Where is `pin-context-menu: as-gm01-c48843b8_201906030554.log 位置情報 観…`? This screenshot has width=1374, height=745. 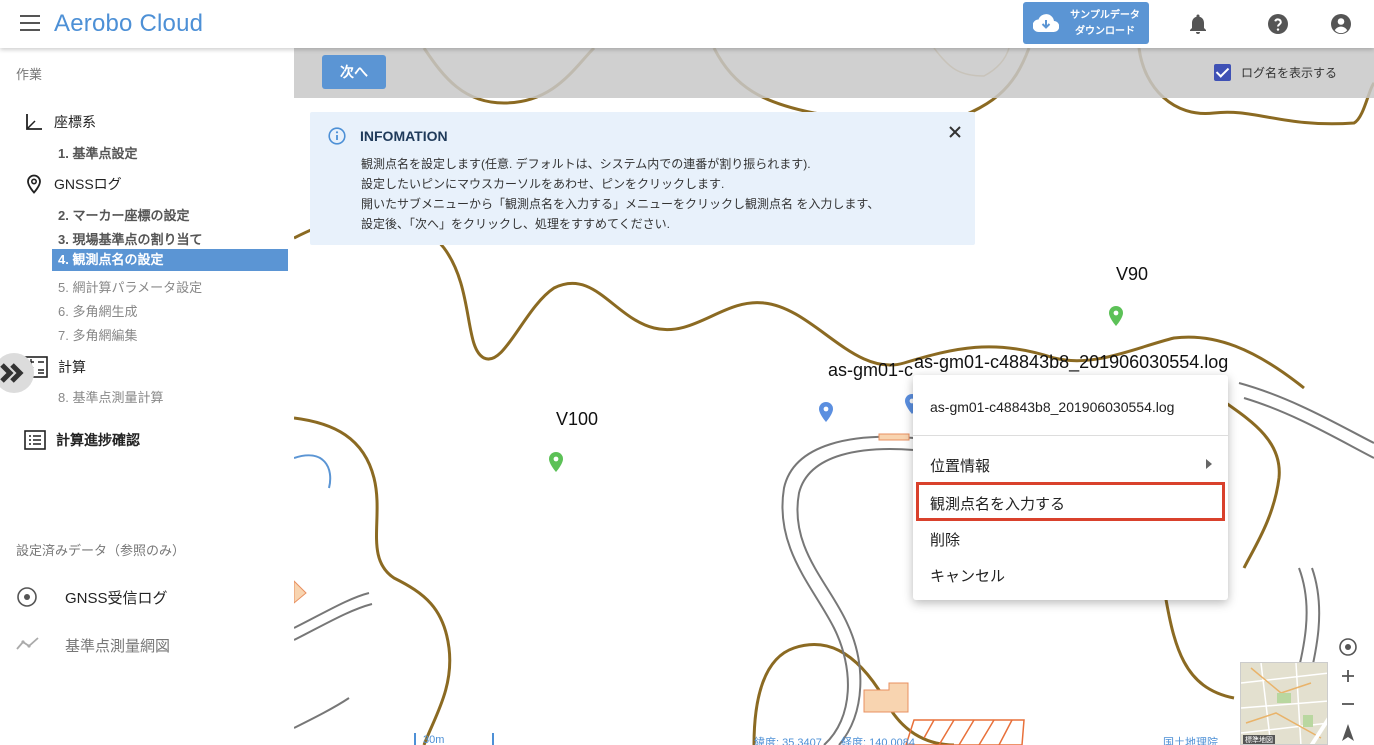 pin-context-menu: as-gm01-c48843b8_201906030554.log 位置情報 観… is located at coordinates (1070, 487).